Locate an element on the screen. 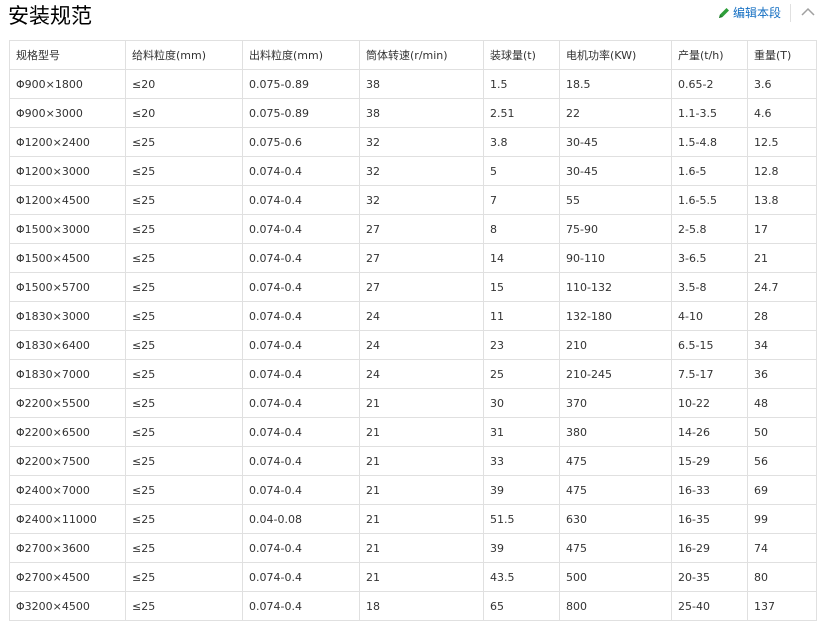 The image size is (827, 632). cell-model: Φ1500×3000 is located at coordinates (67, 229).